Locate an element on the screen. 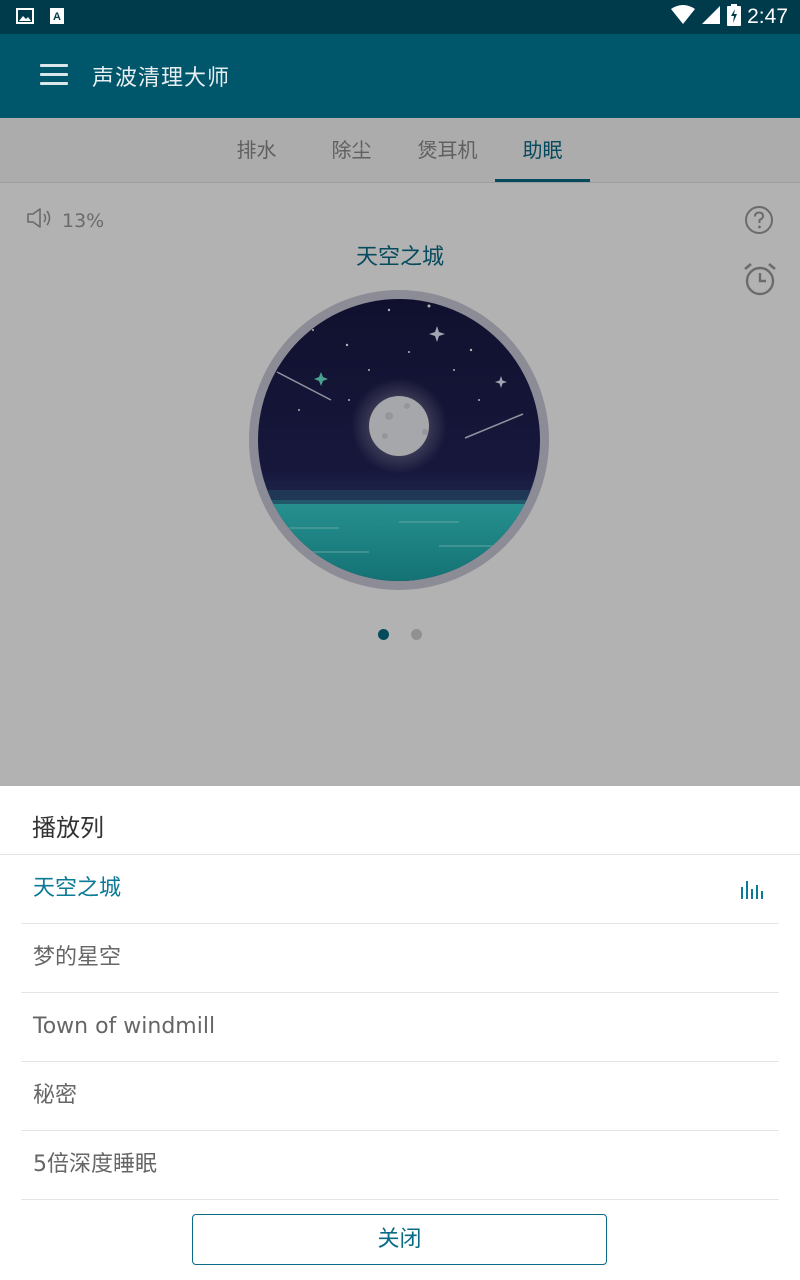  playlist-item: 天空之城 is located at coordinates (400, 889).